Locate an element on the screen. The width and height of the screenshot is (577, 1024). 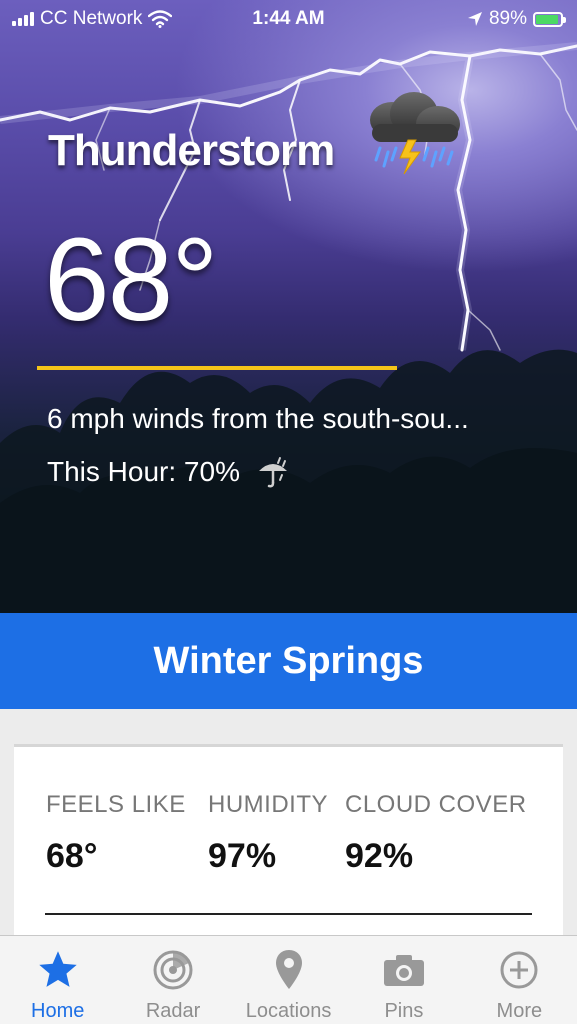
metric-label: HUMIDITY is located at coordinates (268, 804).